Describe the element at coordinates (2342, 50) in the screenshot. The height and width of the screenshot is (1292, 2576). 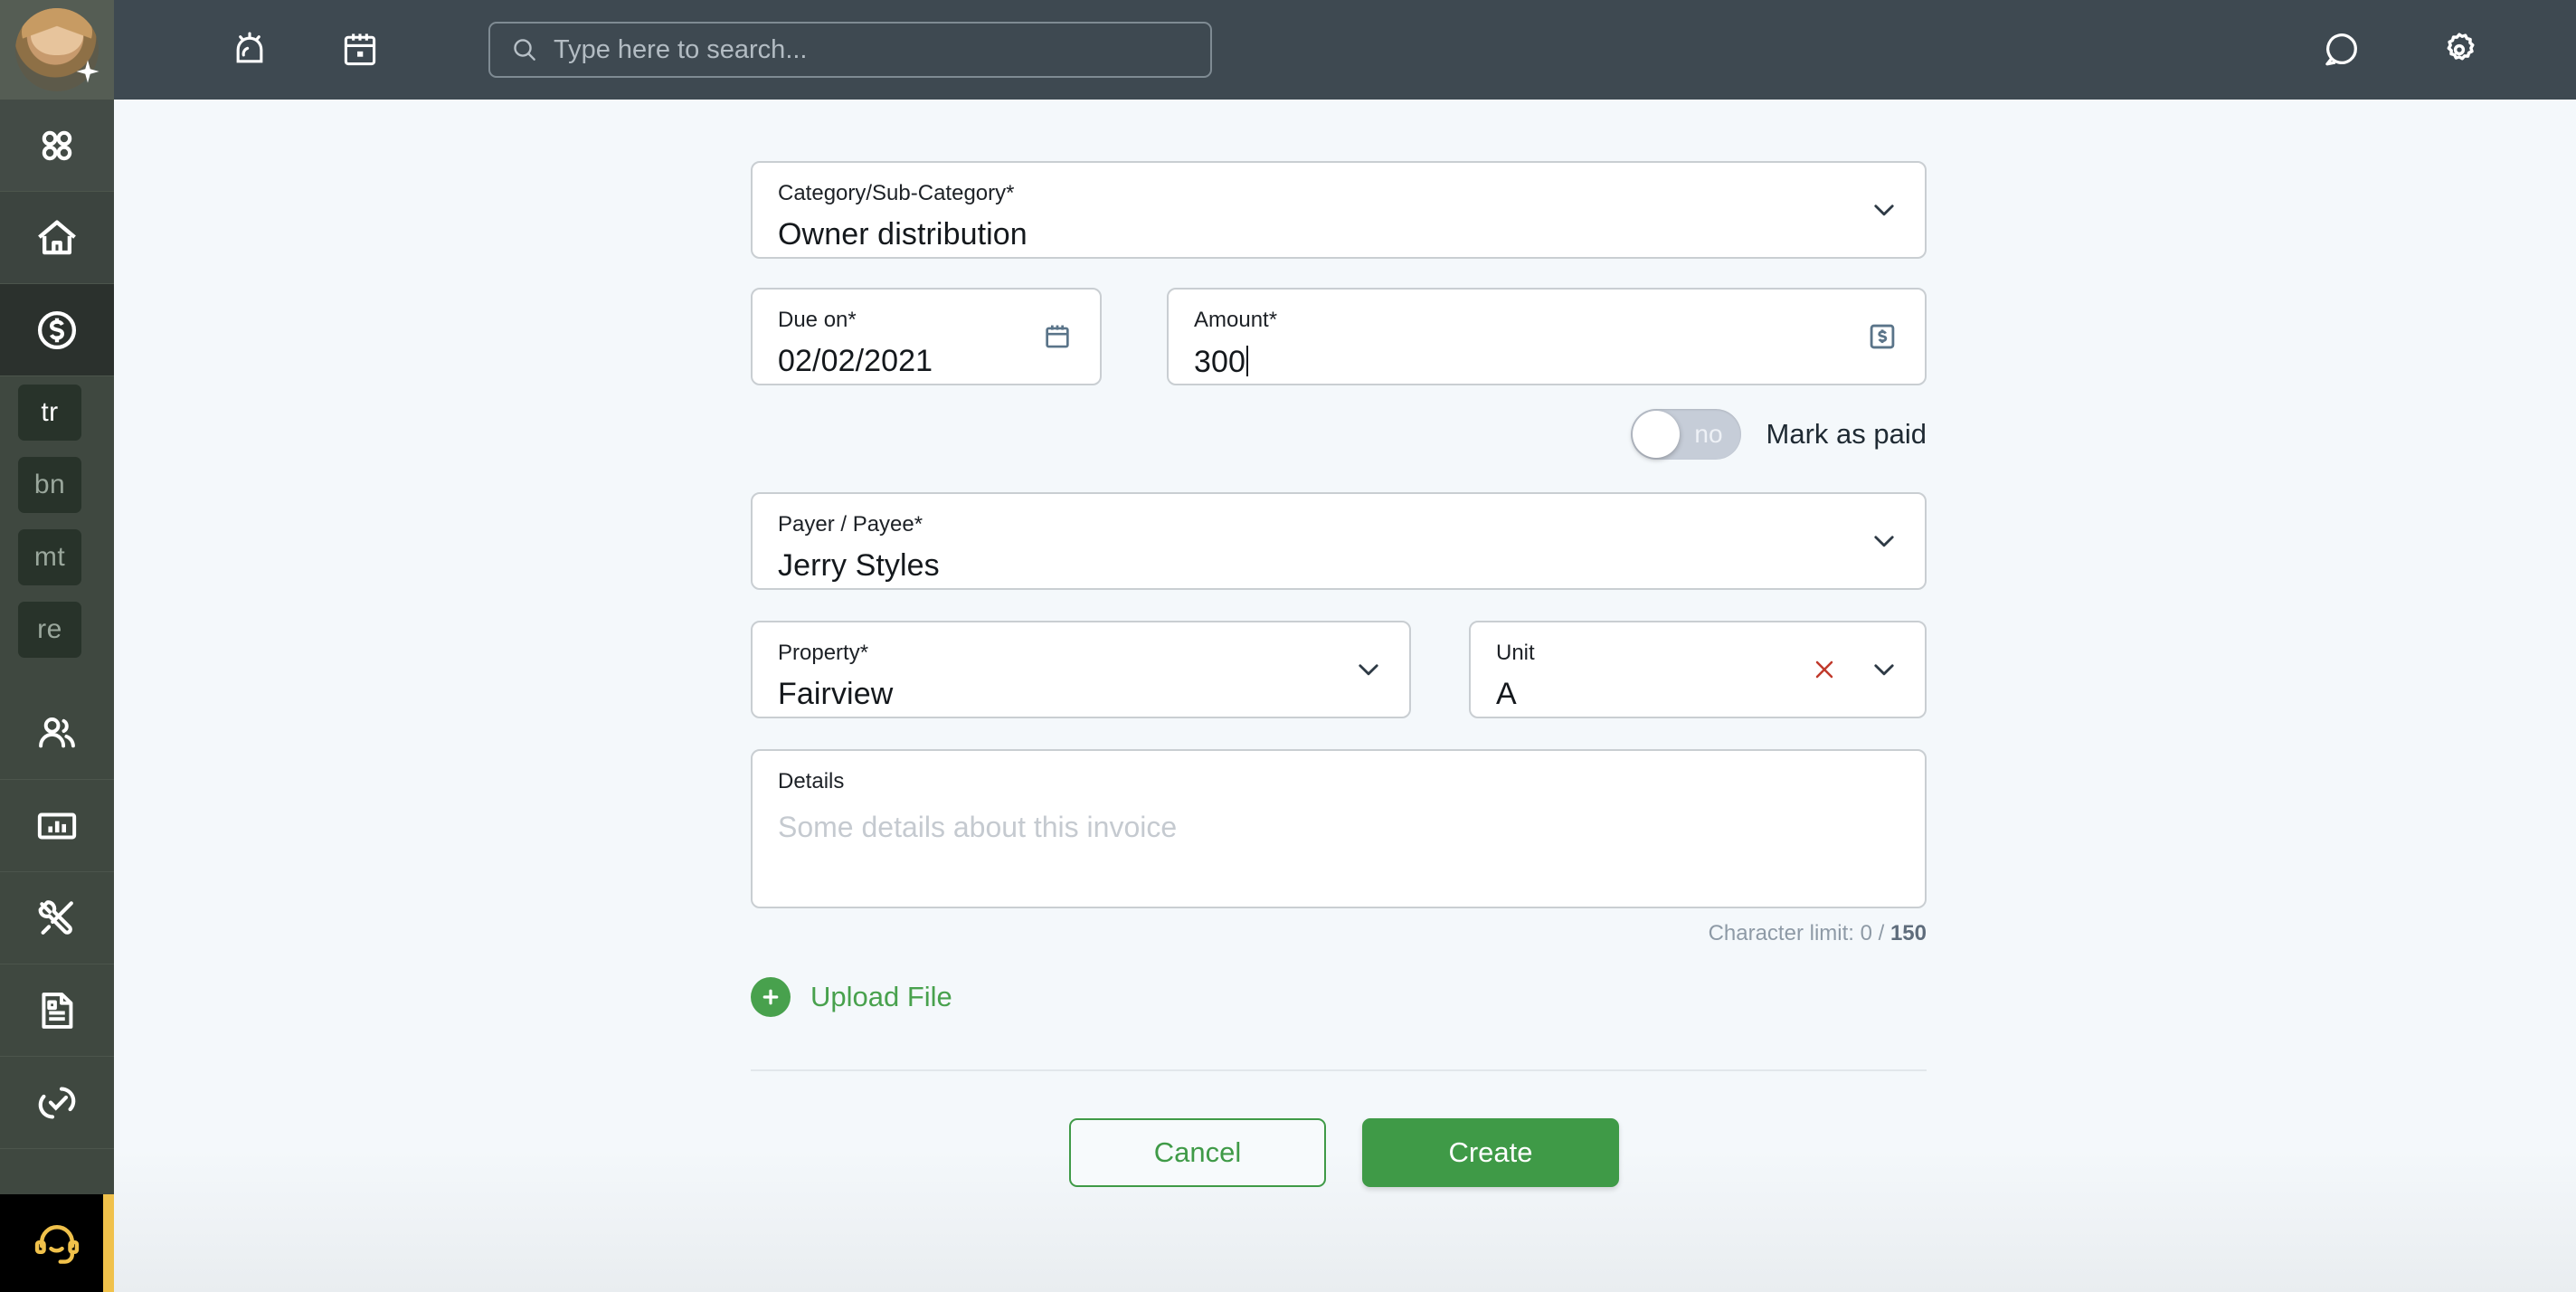
I see `chat-bubble-icon` at that location.